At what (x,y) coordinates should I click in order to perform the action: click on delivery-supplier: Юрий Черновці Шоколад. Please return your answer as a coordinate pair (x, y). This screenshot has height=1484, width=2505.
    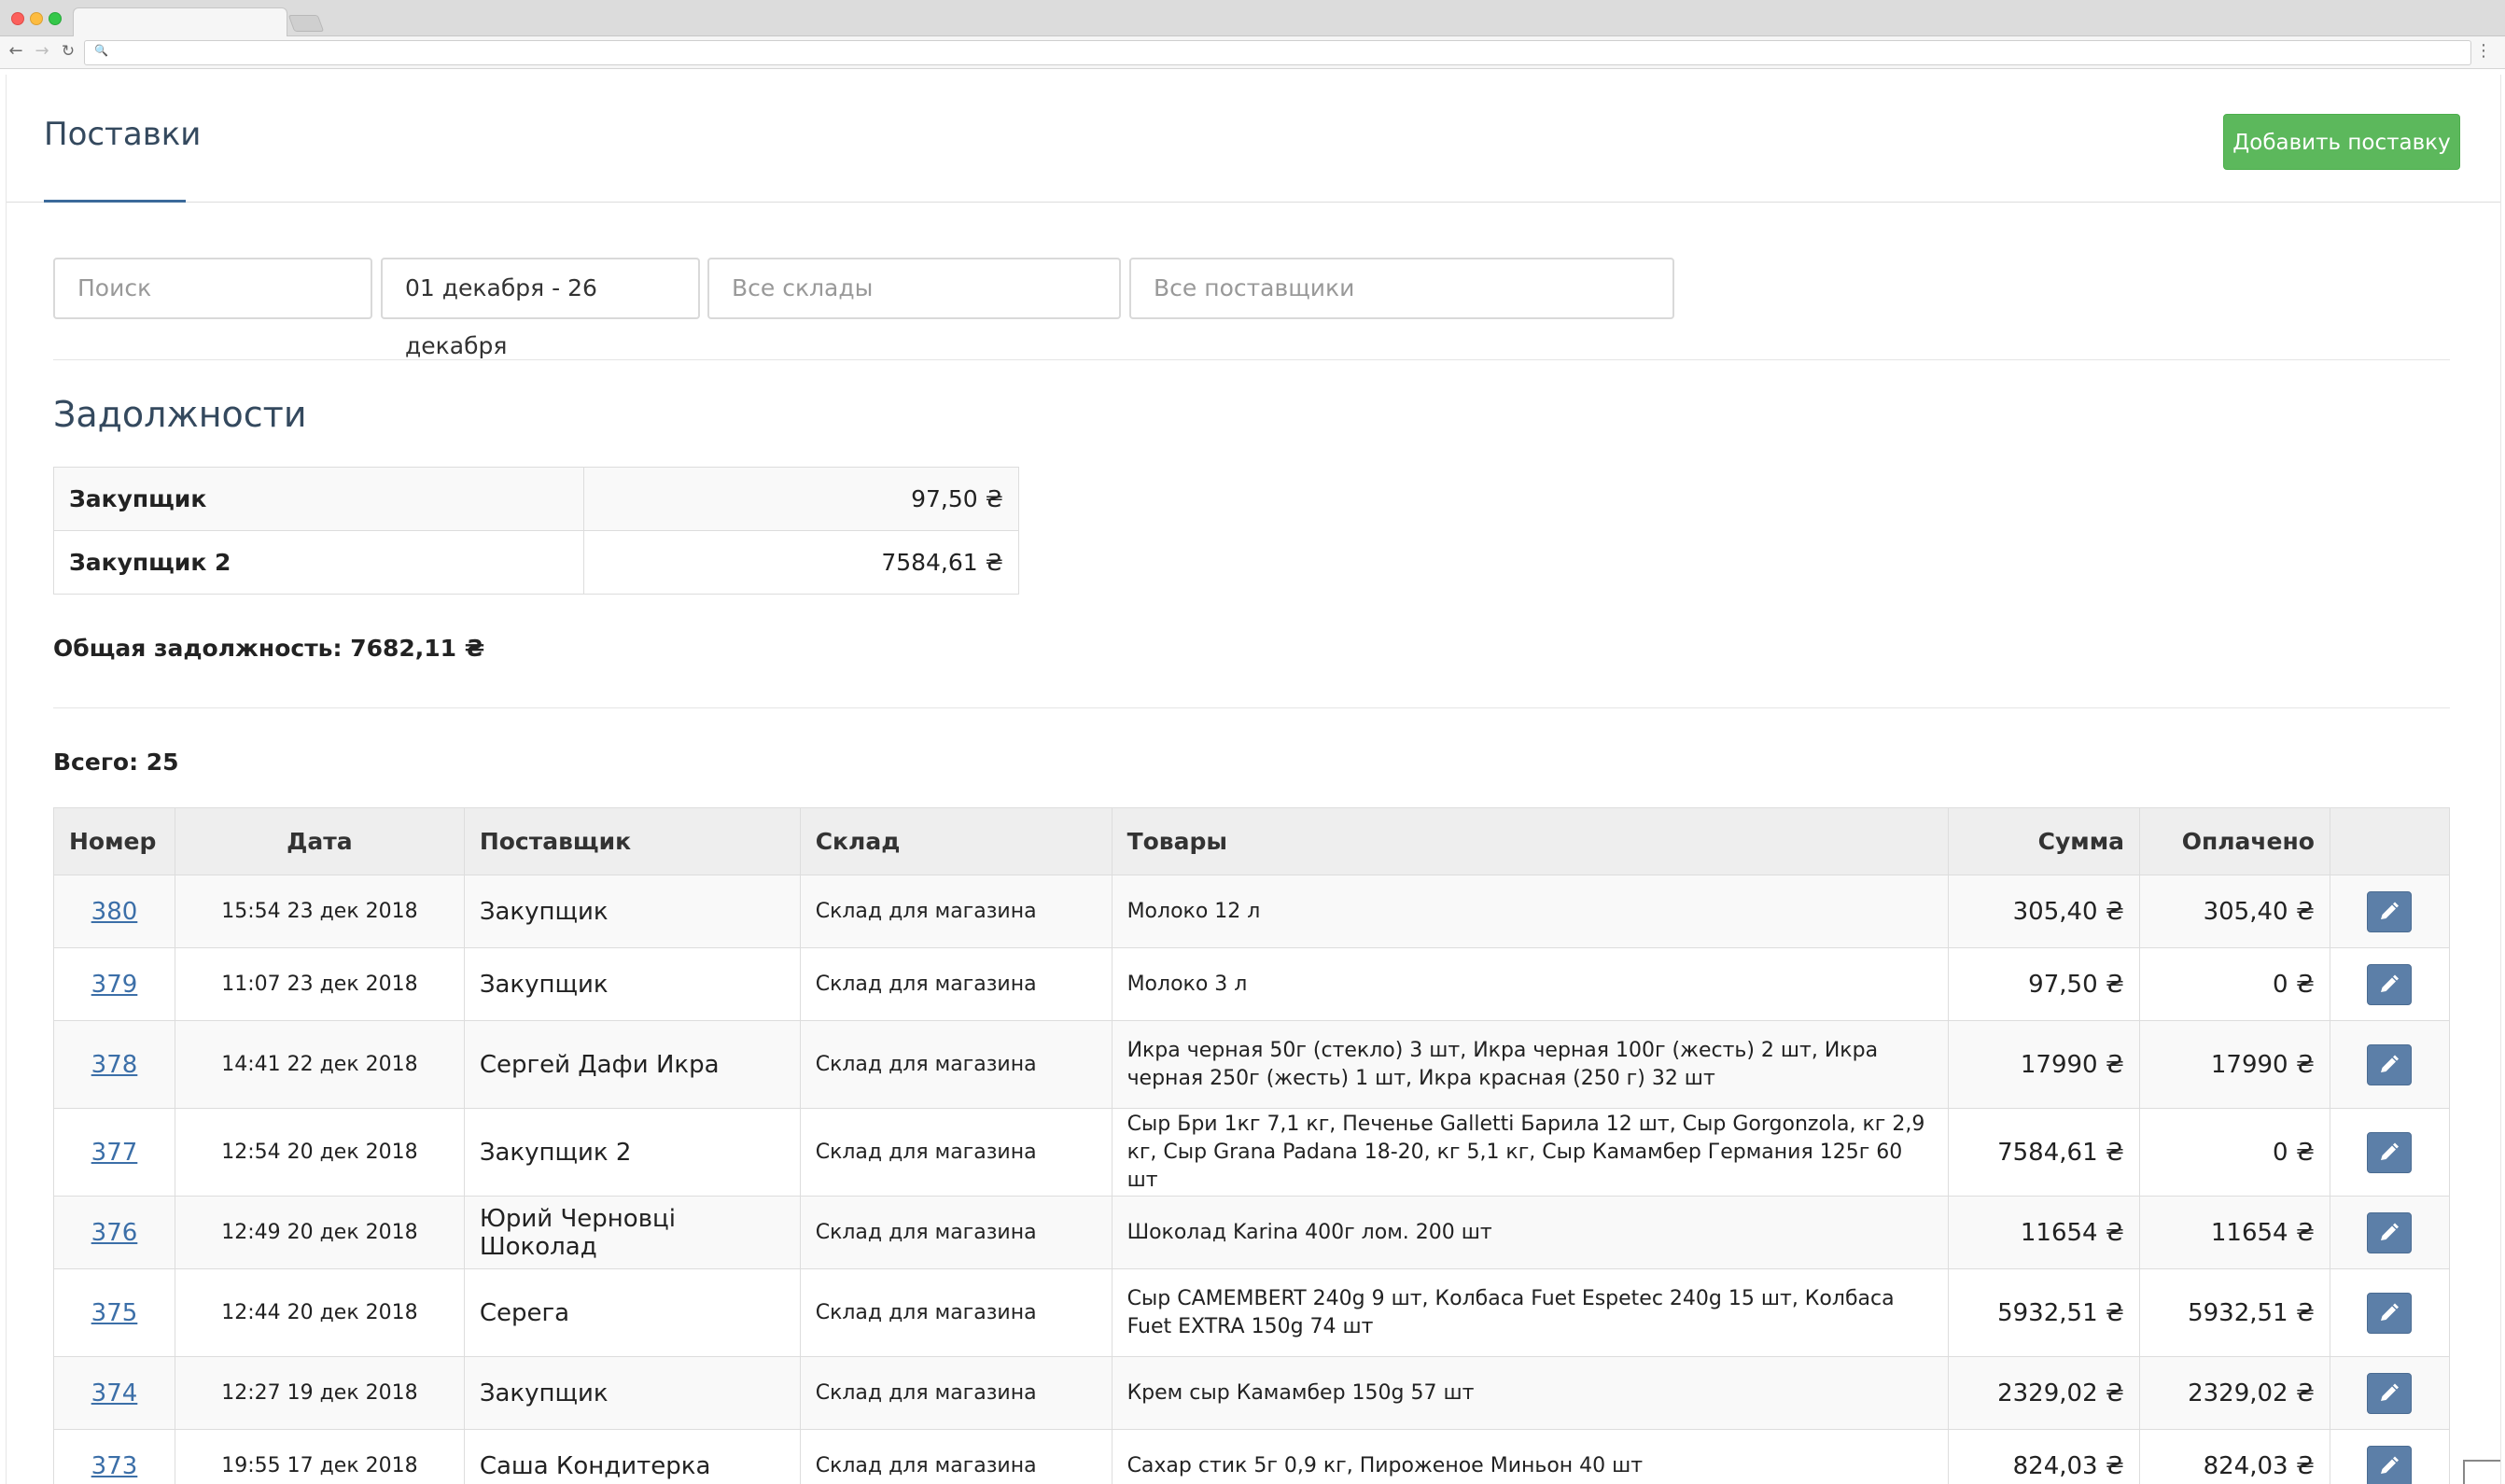
    Looking at the image, I should click on (632, 1232).